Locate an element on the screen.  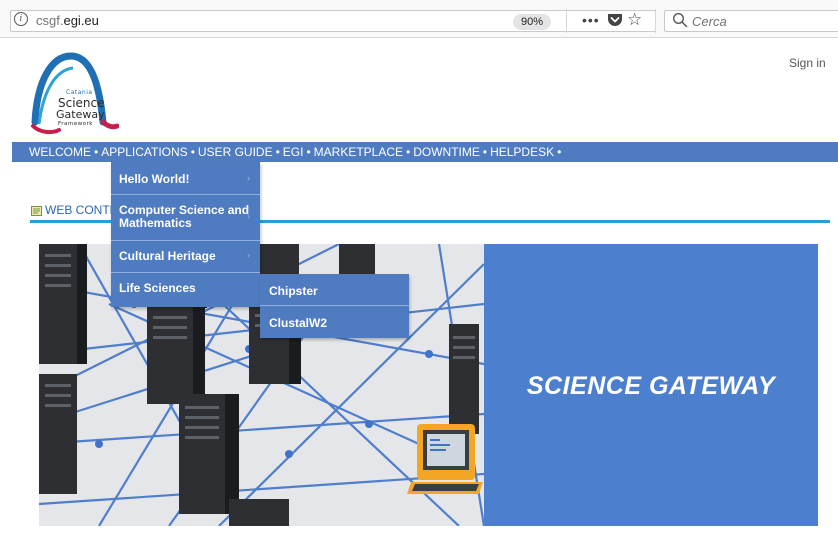
menu-item-hello-world: Hello World! is located at coordinates (185, 179).